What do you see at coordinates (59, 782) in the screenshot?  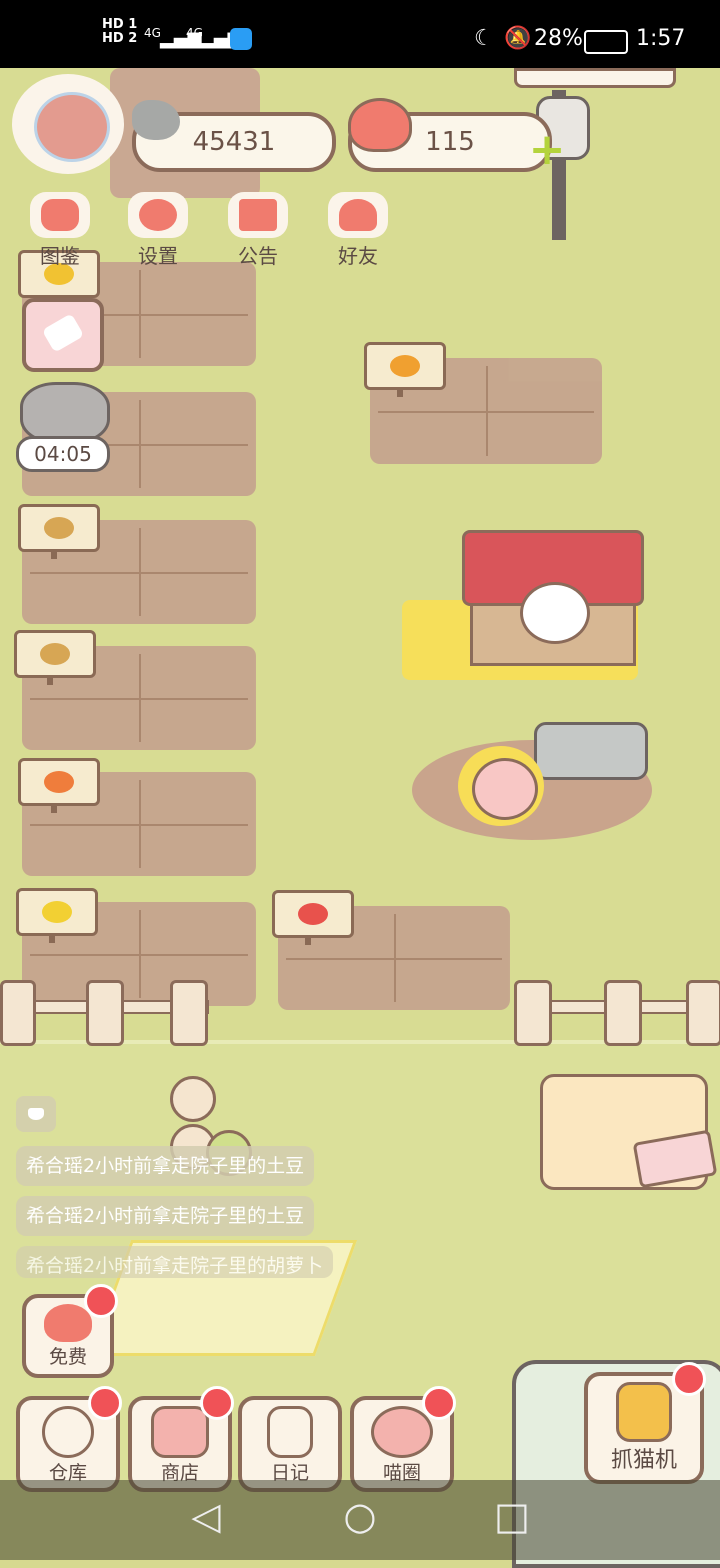 I see `carrot-icon` at bounding box center [59, 782].